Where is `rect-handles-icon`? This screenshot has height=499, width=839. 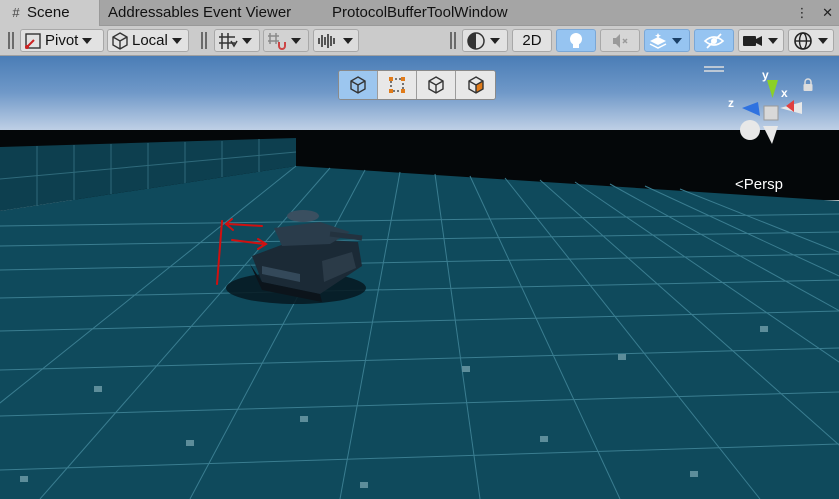
rect-handles-icon is located at coordinates (397, 85).